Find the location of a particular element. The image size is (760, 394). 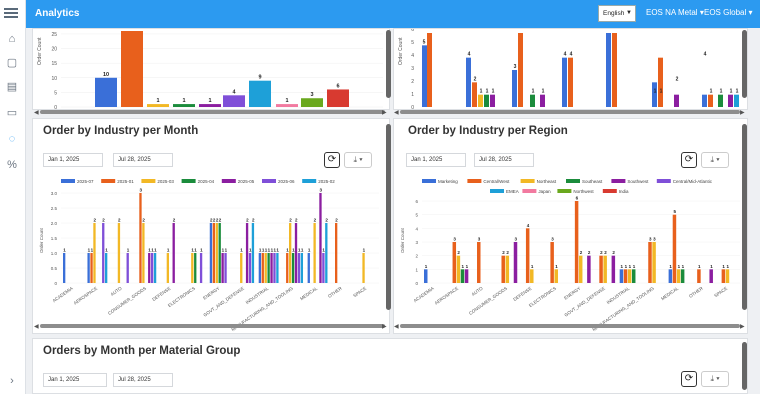

legend-label: India is located at coordinates (624, 191).